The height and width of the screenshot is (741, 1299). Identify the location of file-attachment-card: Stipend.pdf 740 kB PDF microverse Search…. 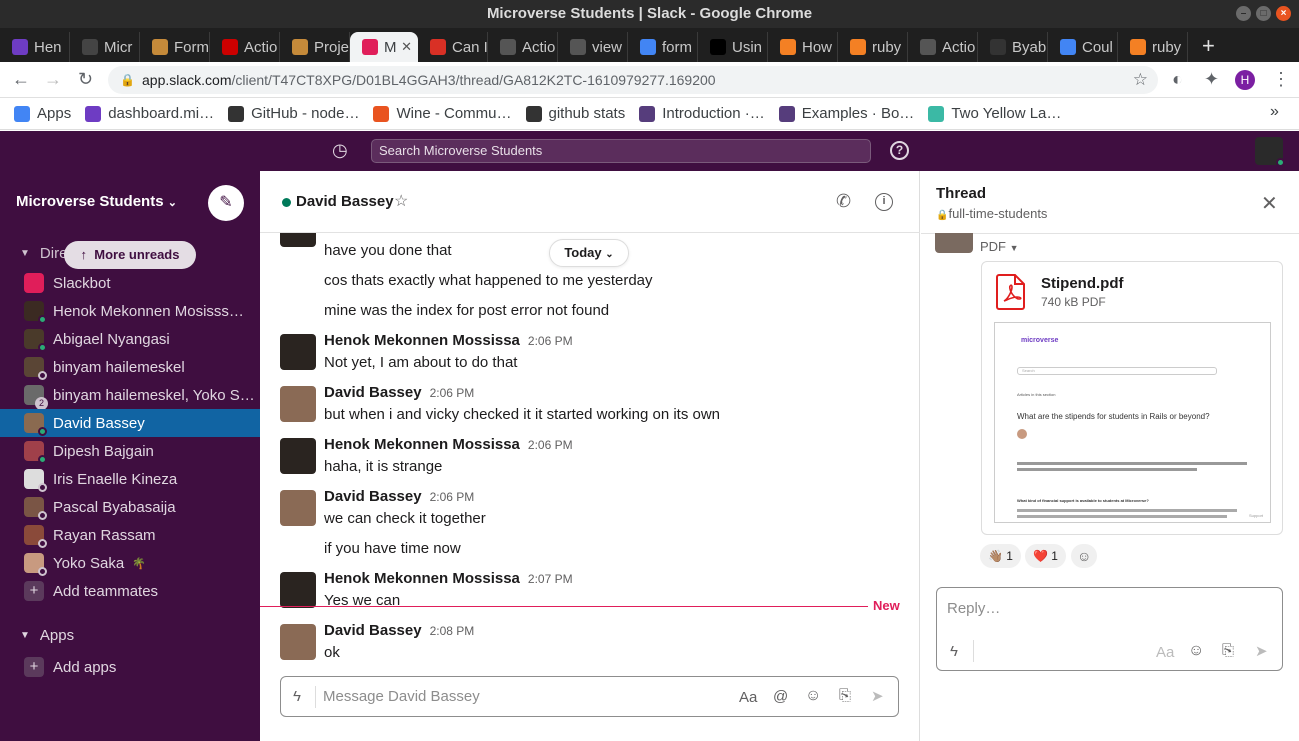
(1132, 398).